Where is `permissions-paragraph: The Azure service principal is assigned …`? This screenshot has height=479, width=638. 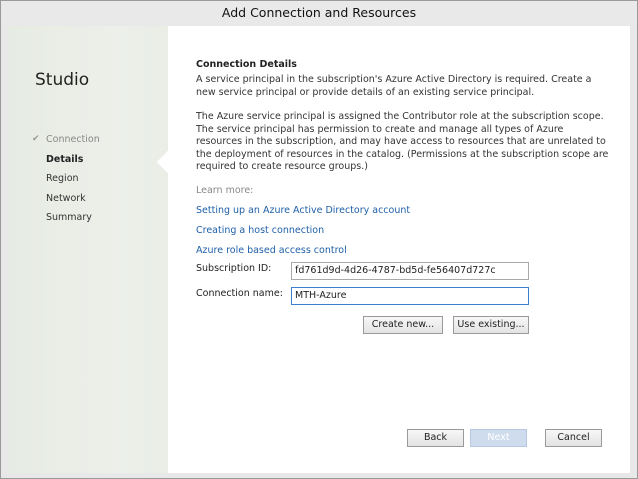 permissions-paragraph: The Azure service principal is assigned … is located at coordinates (402, 141).